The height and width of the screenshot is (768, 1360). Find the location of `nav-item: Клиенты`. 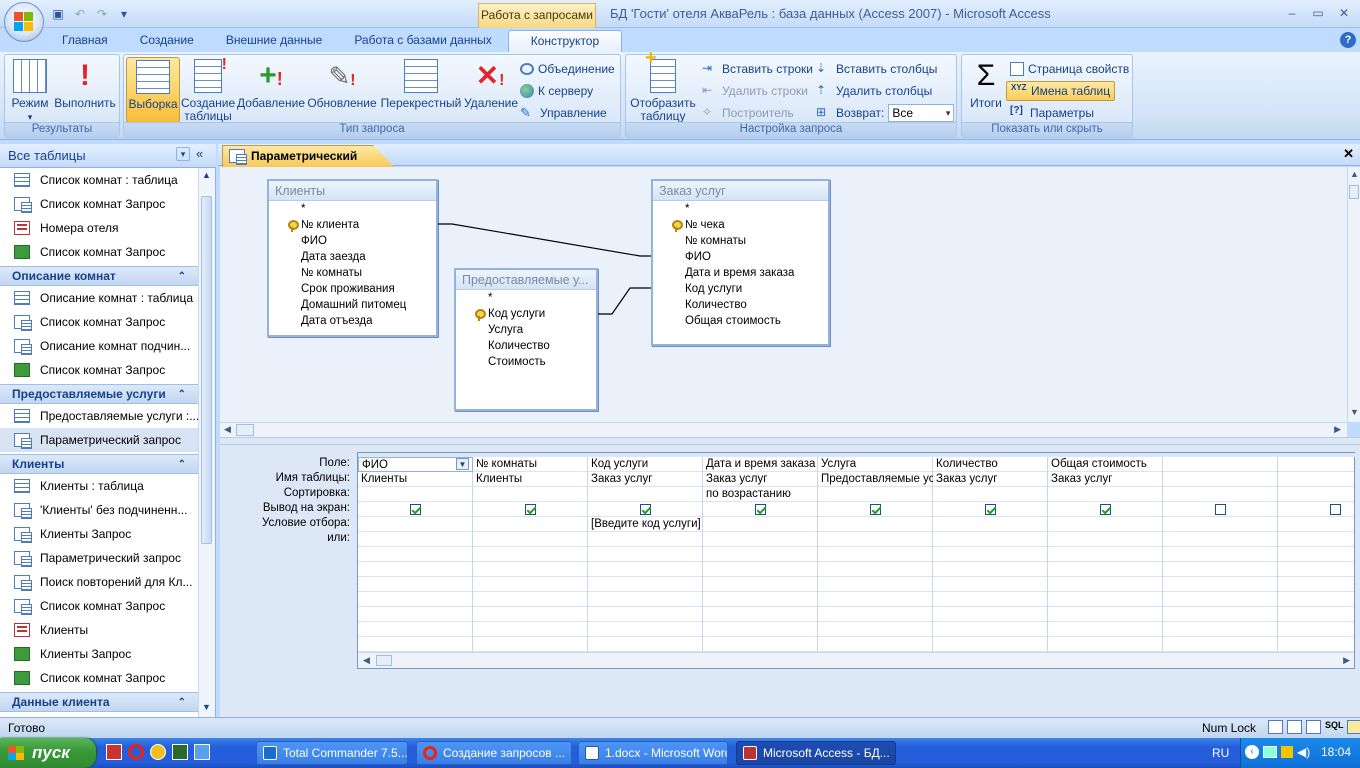

nav-item: Клиенты is located at coordinates (99, 630).